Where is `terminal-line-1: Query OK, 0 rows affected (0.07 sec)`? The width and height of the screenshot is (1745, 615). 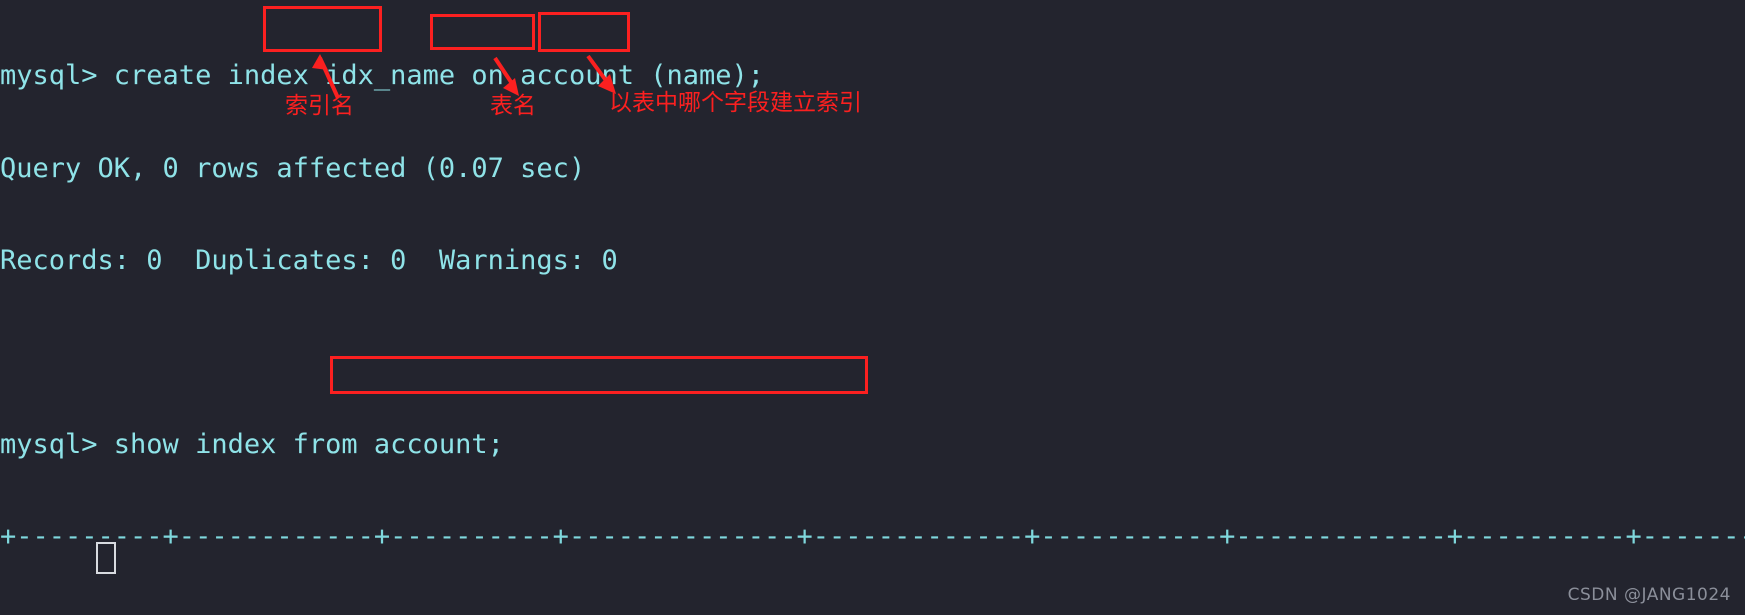
terminal-line-1: Query OK, 0 rows affected (0.07 sec) is located at coordinates (293, 168).